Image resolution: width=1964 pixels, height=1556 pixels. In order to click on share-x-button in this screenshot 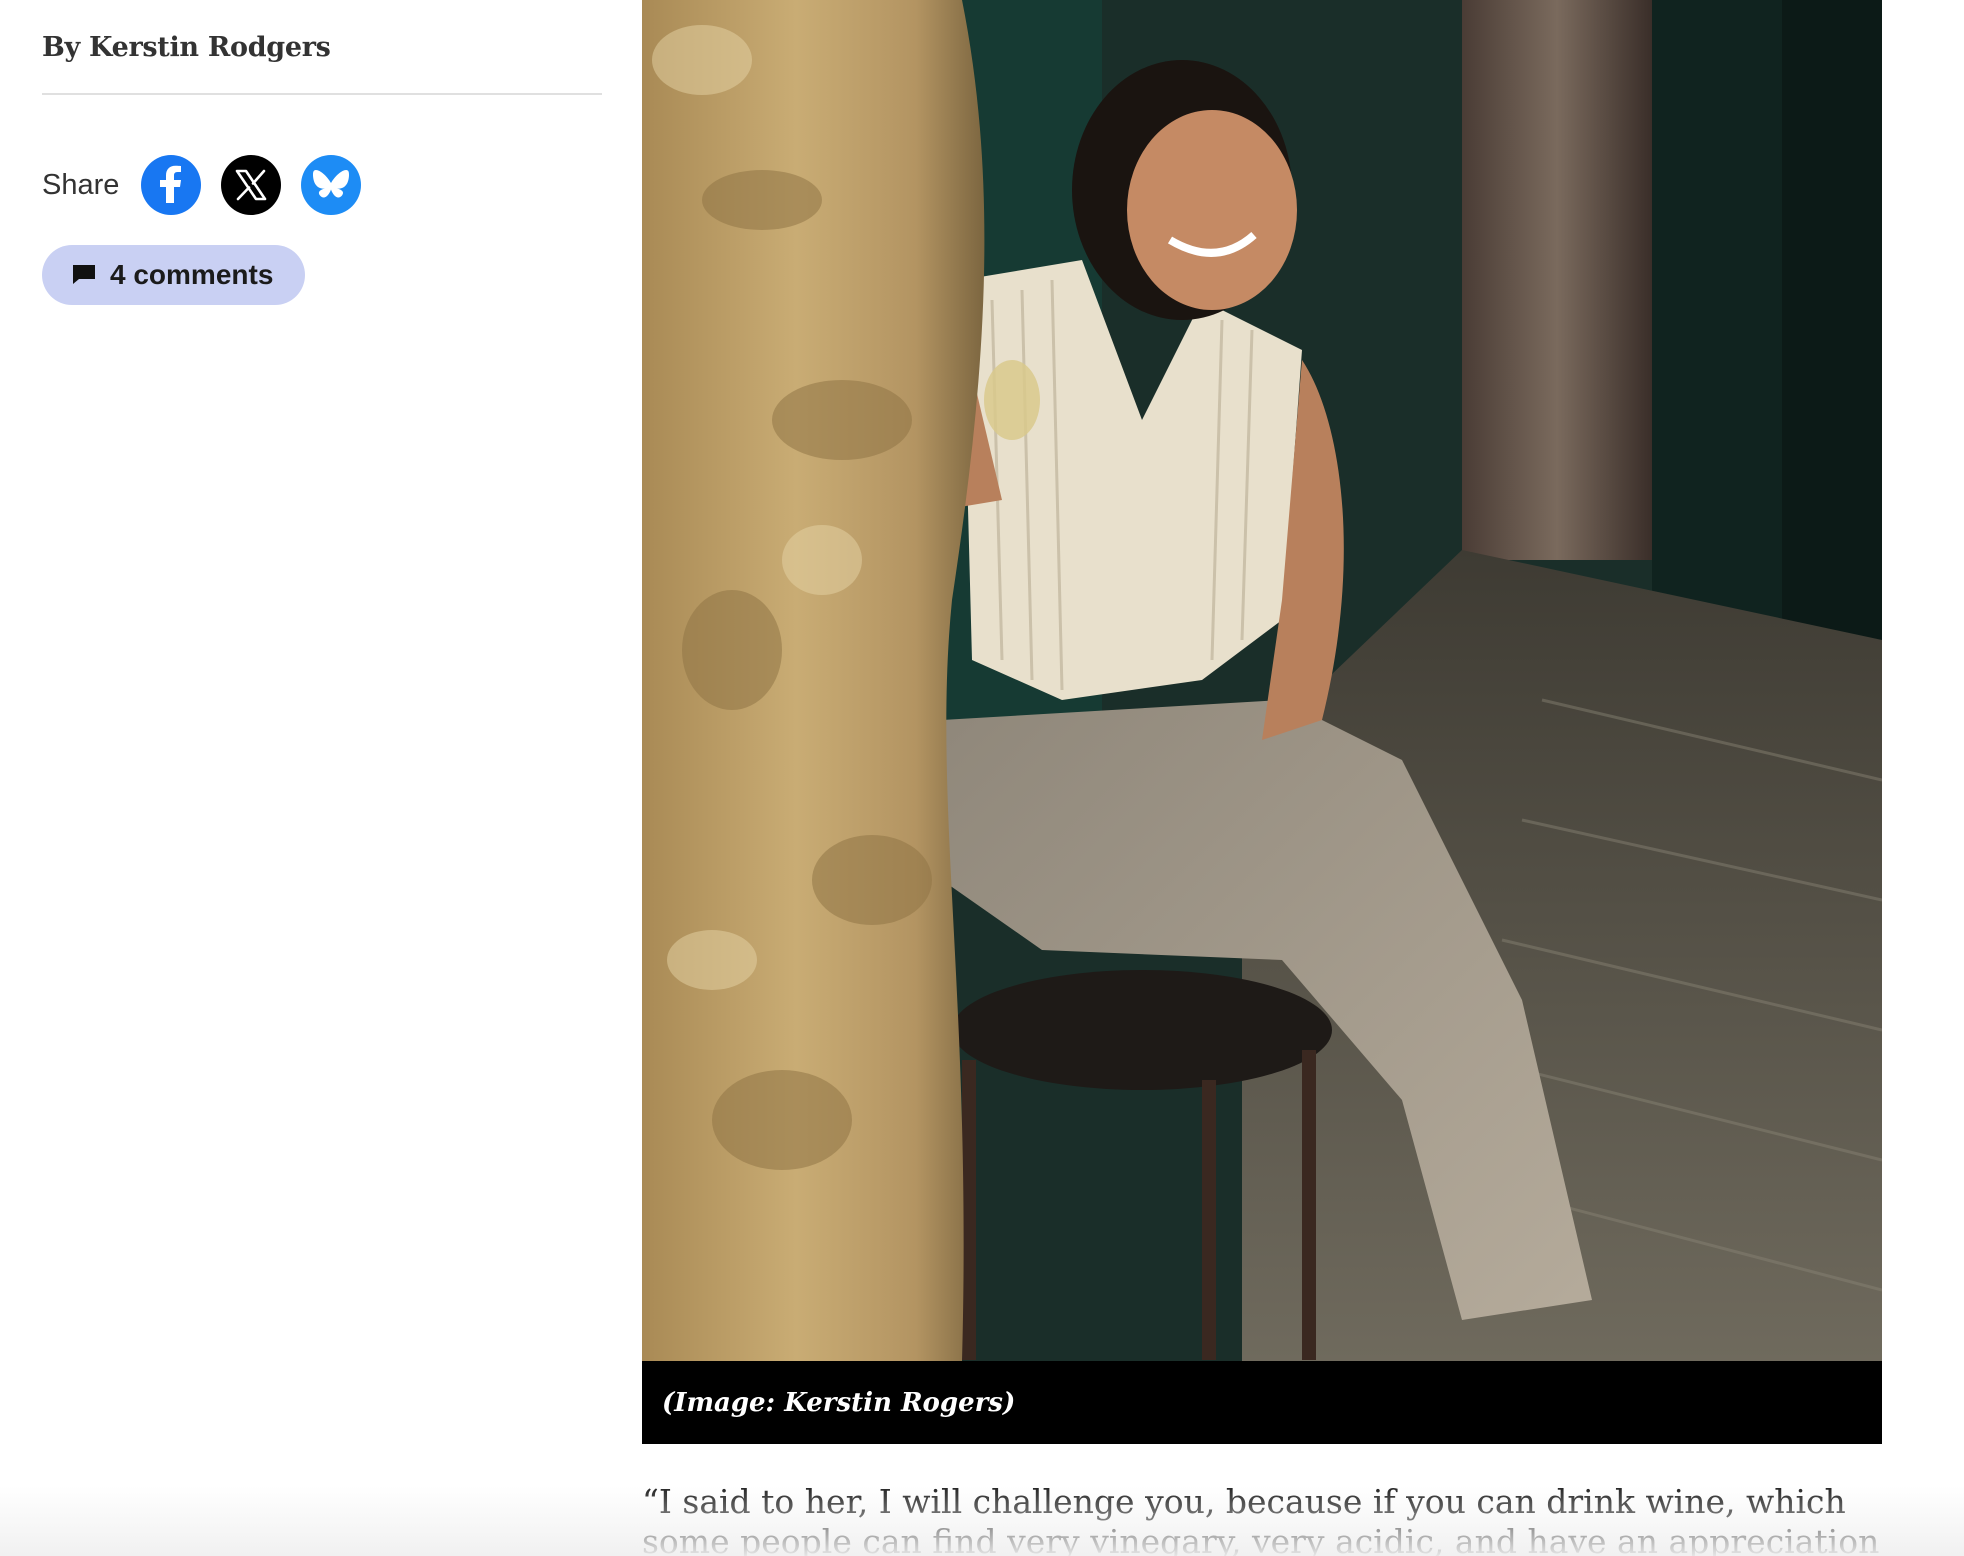, I will do `click(251, 185)`.